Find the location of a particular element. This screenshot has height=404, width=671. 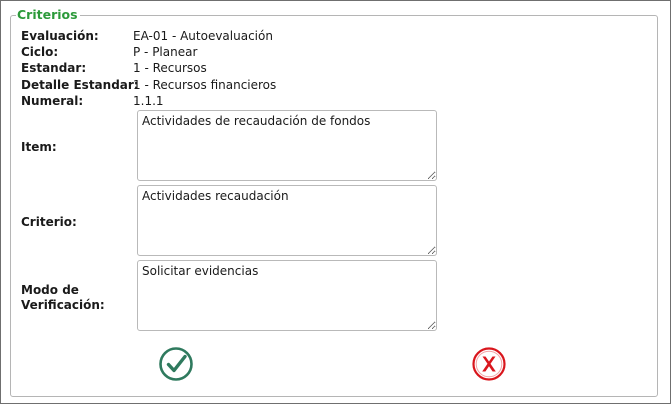

check-circle-icon is located at coordinates (176, 364).